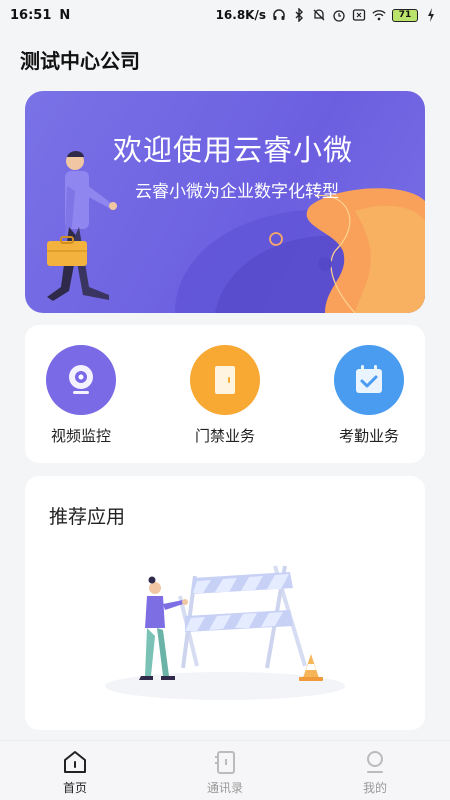 The width and height of the screenshot is (450, 800). I want to click on wifi-icon, so click(379, 15).